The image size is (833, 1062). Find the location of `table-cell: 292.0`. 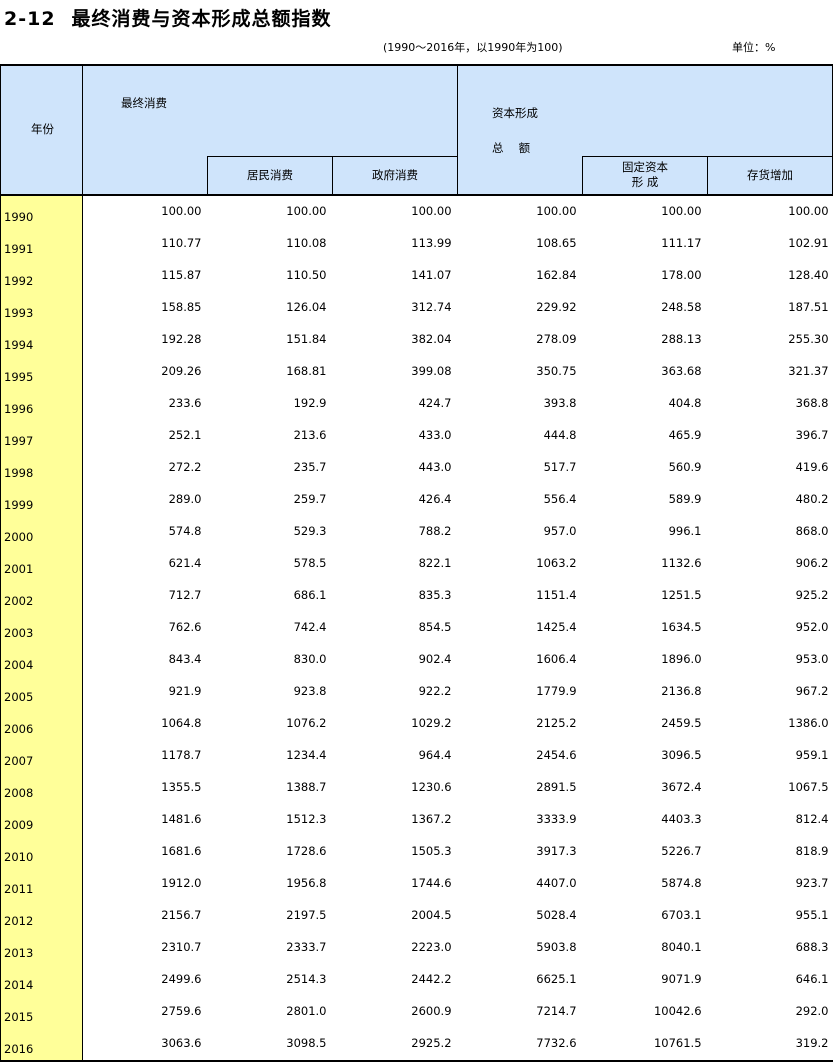

table-cell: 292.0 is located at coordinates (812, 1010).